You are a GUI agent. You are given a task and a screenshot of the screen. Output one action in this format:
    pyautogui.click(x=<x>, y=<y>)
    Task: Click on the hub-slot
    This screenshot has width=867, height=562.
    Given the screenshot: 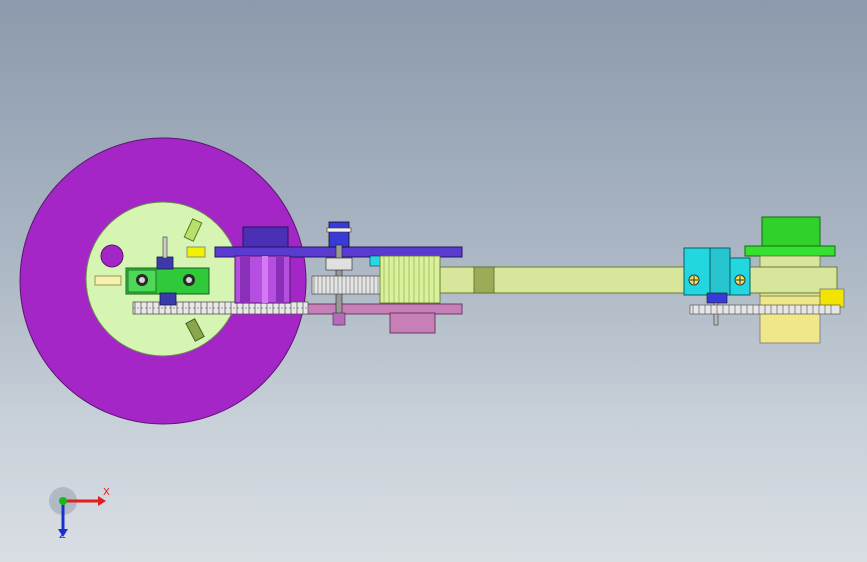 What is the action you would take?
    pyautogui.click(x=108, y=280)
    